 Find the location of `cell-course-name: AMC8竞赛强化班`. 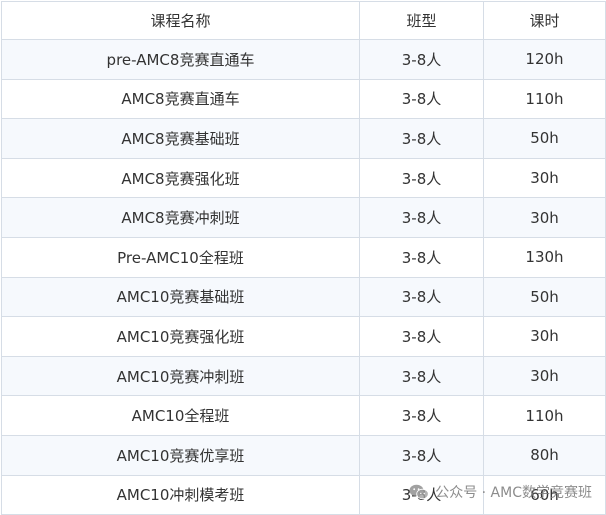

cell-course-name: AMC8竞赛强化班 is located at coordinates (180, 178).